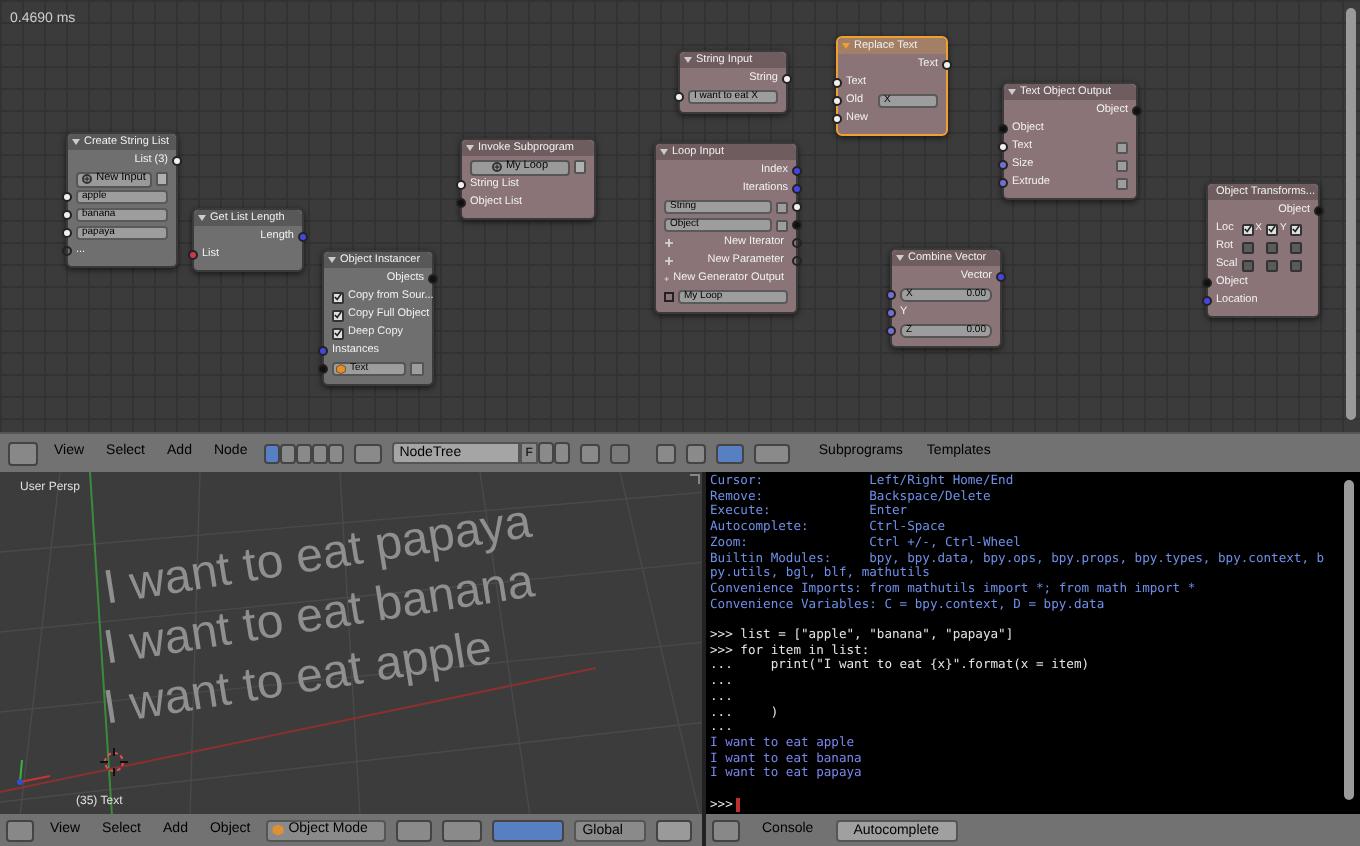 Image resolution: width=1360 pixels, height=846 pixels. What do you see at coordinates (738, 805) in the screenshot?
I see `text-cursor-icon` at bounding box center [738, 805].